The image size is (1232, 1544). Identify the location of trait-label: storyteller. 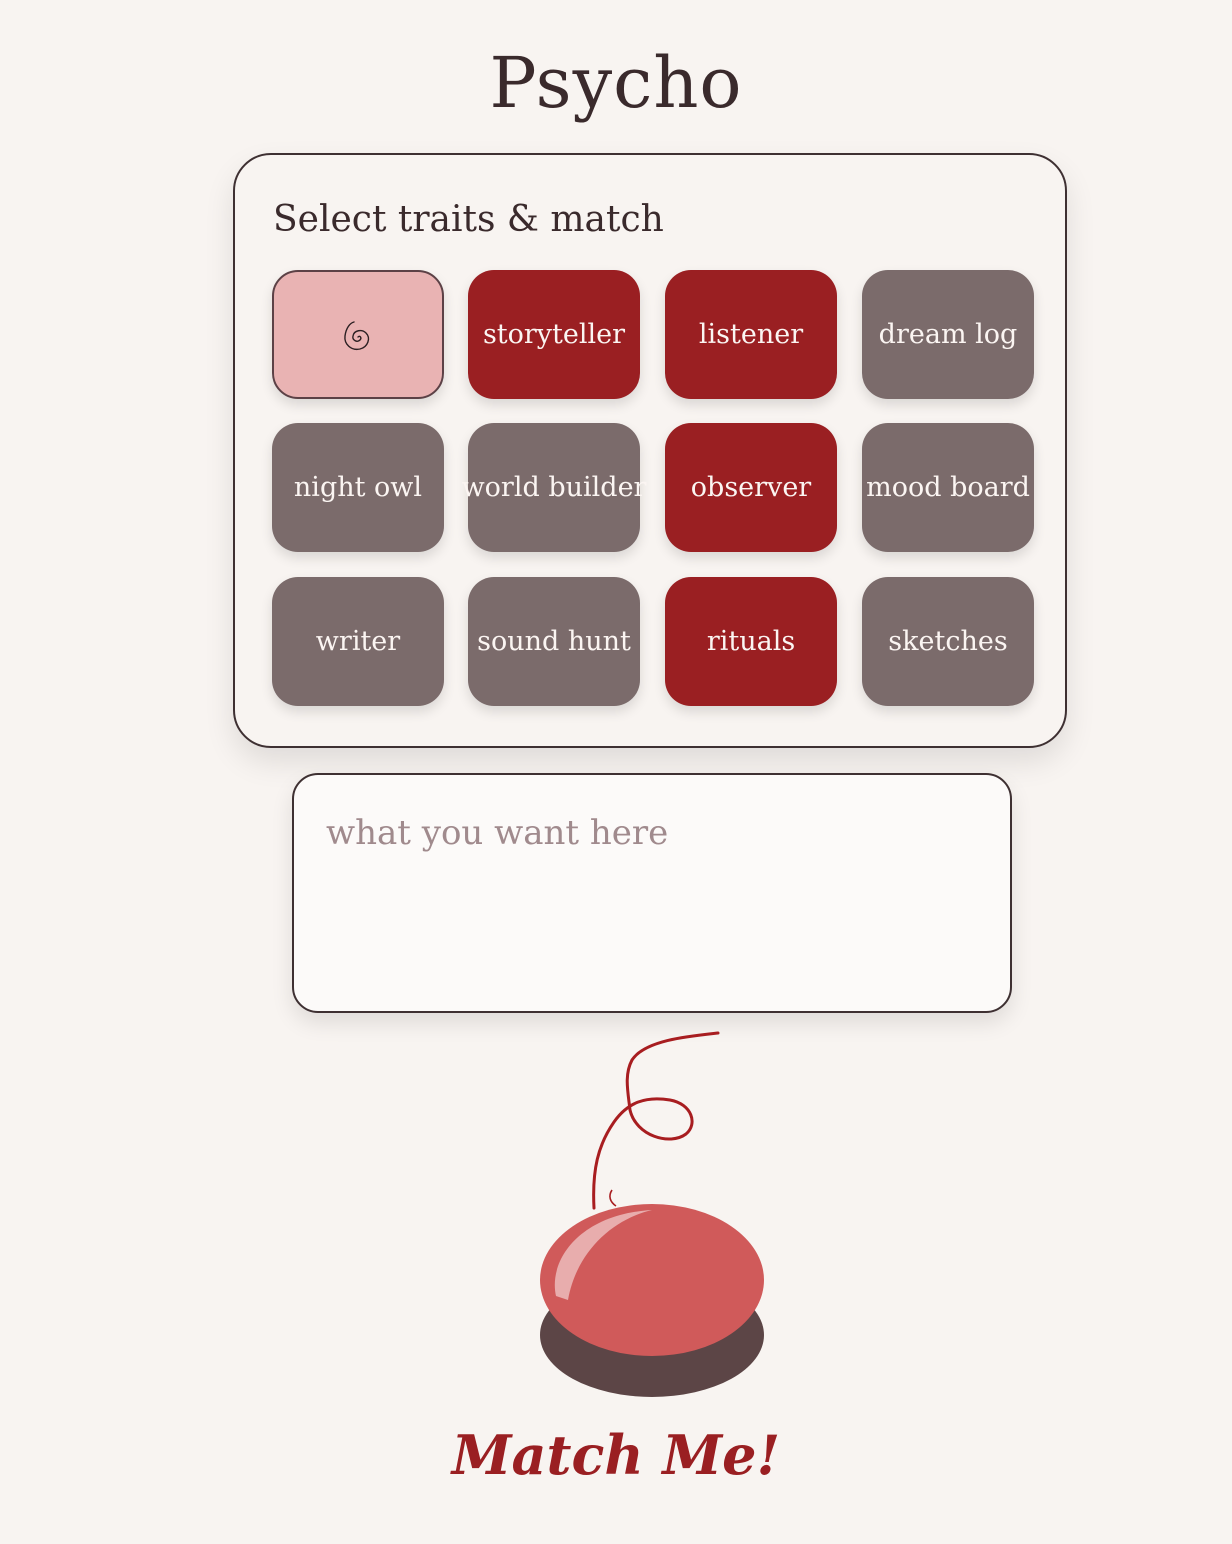
(554, 334).